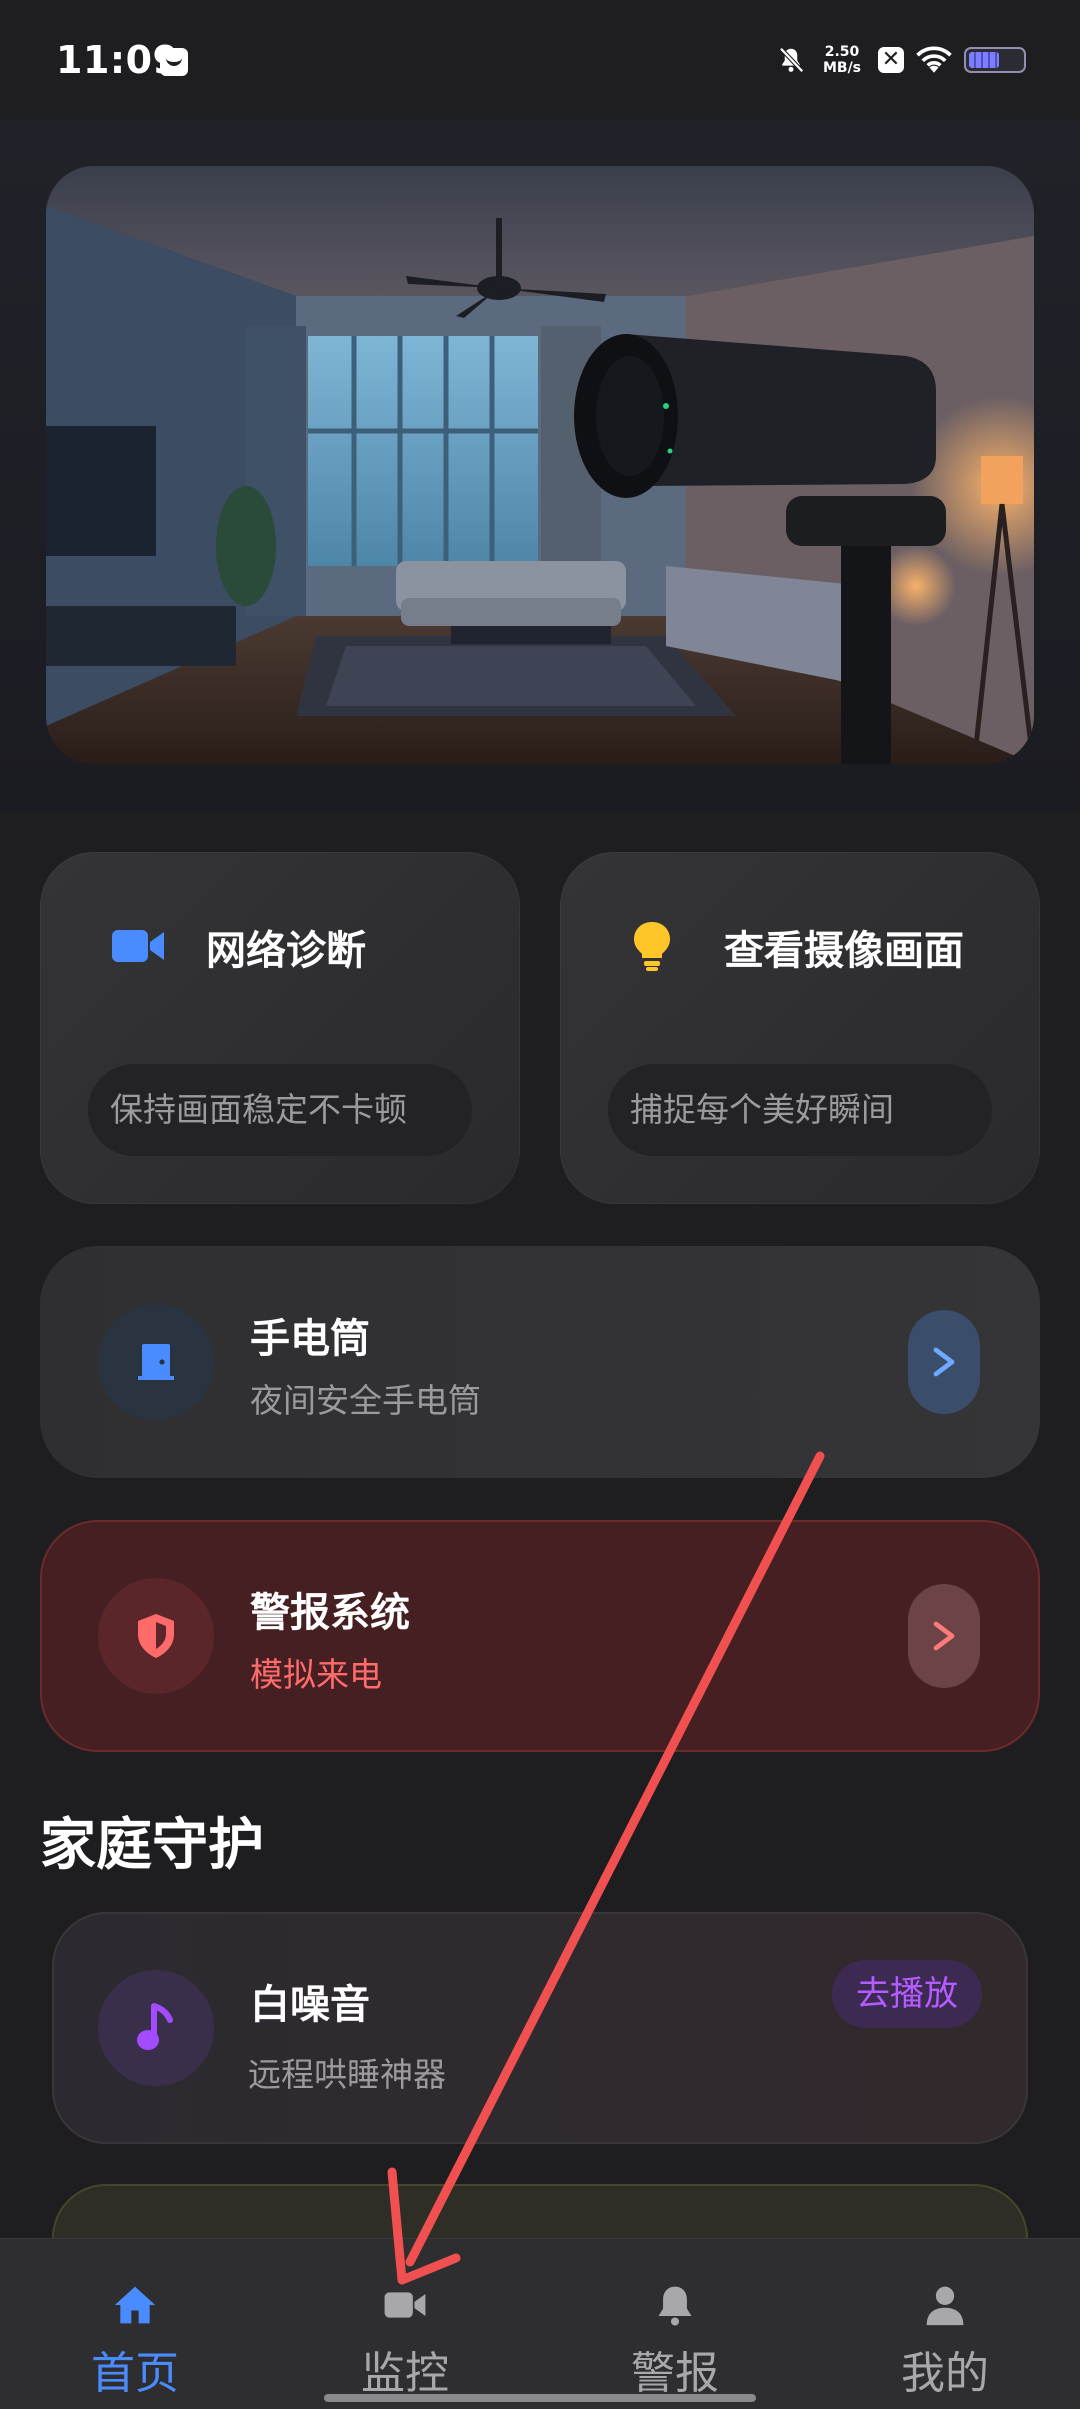 The image size is (1080, 2409). I want to click on music-note-icon, so click(155, 2026).